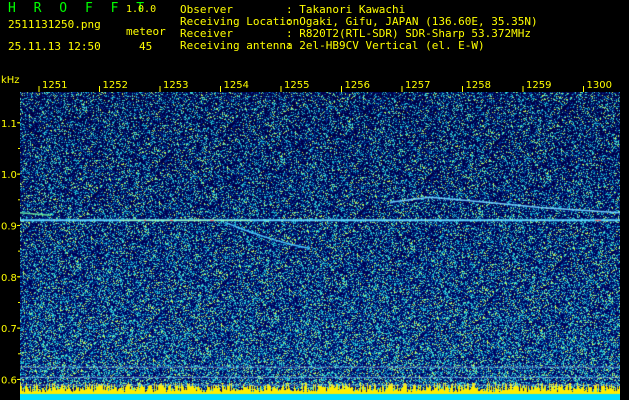 The width and height of the screenshot is (629, 400). What do you see at coordinates (538, 85) in the screenshot?
I see `time-tick-label: 1259` at bounding box center [538, 85].